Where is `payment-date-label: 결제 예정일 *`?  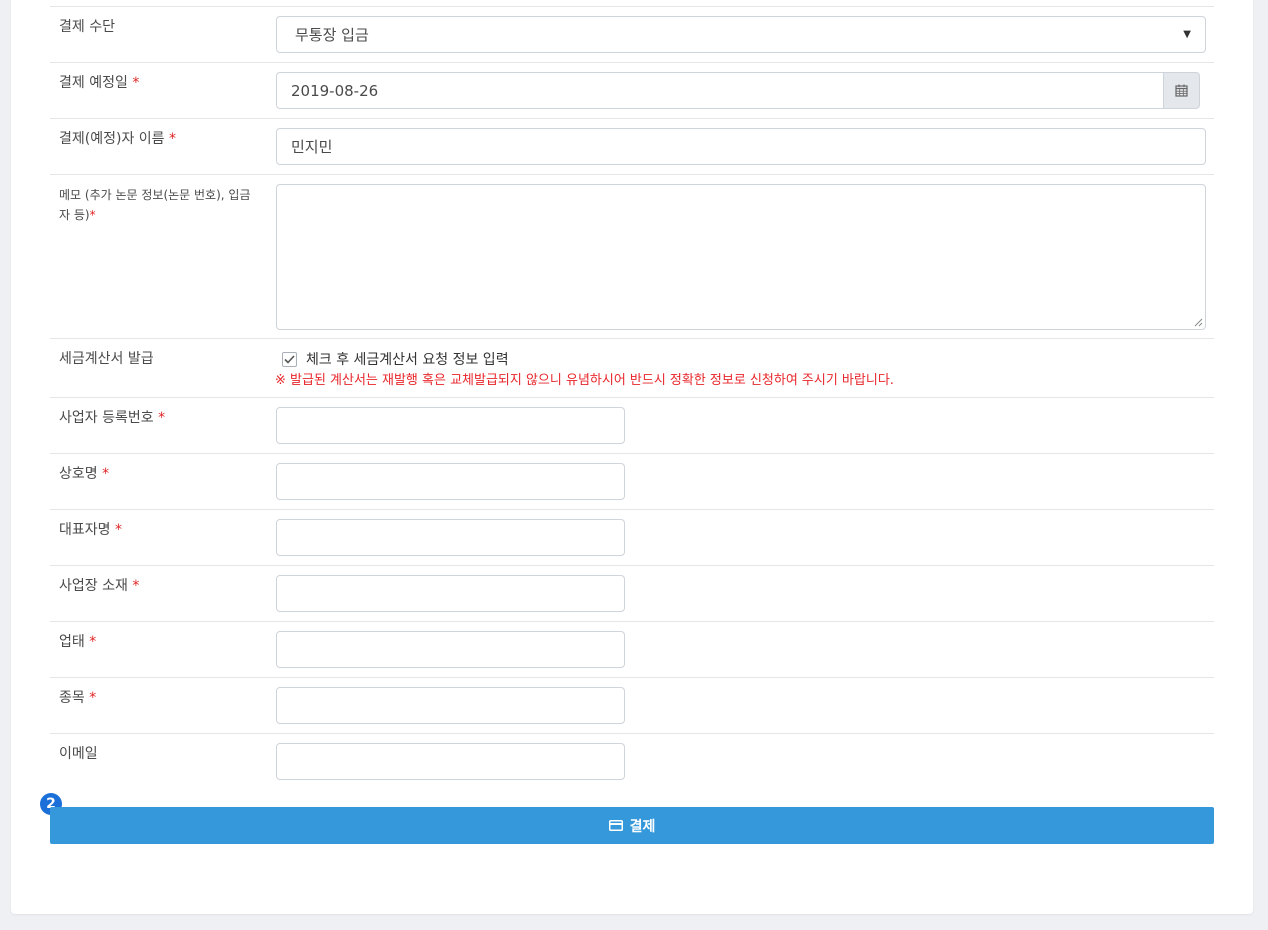 payment-date-label: 결제 예정일 * is located at coordinates (99, 83).